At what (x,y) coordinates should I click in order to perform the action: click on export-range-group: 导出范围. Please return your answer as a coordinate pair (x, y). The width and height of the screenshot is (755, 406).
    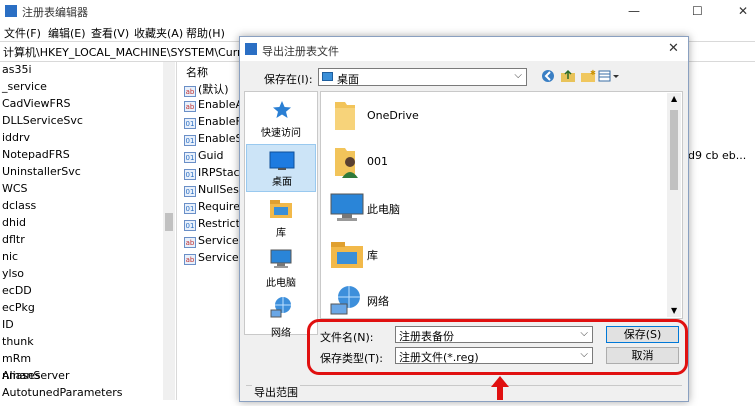
    Looking at the image, I should click on (464, 391).